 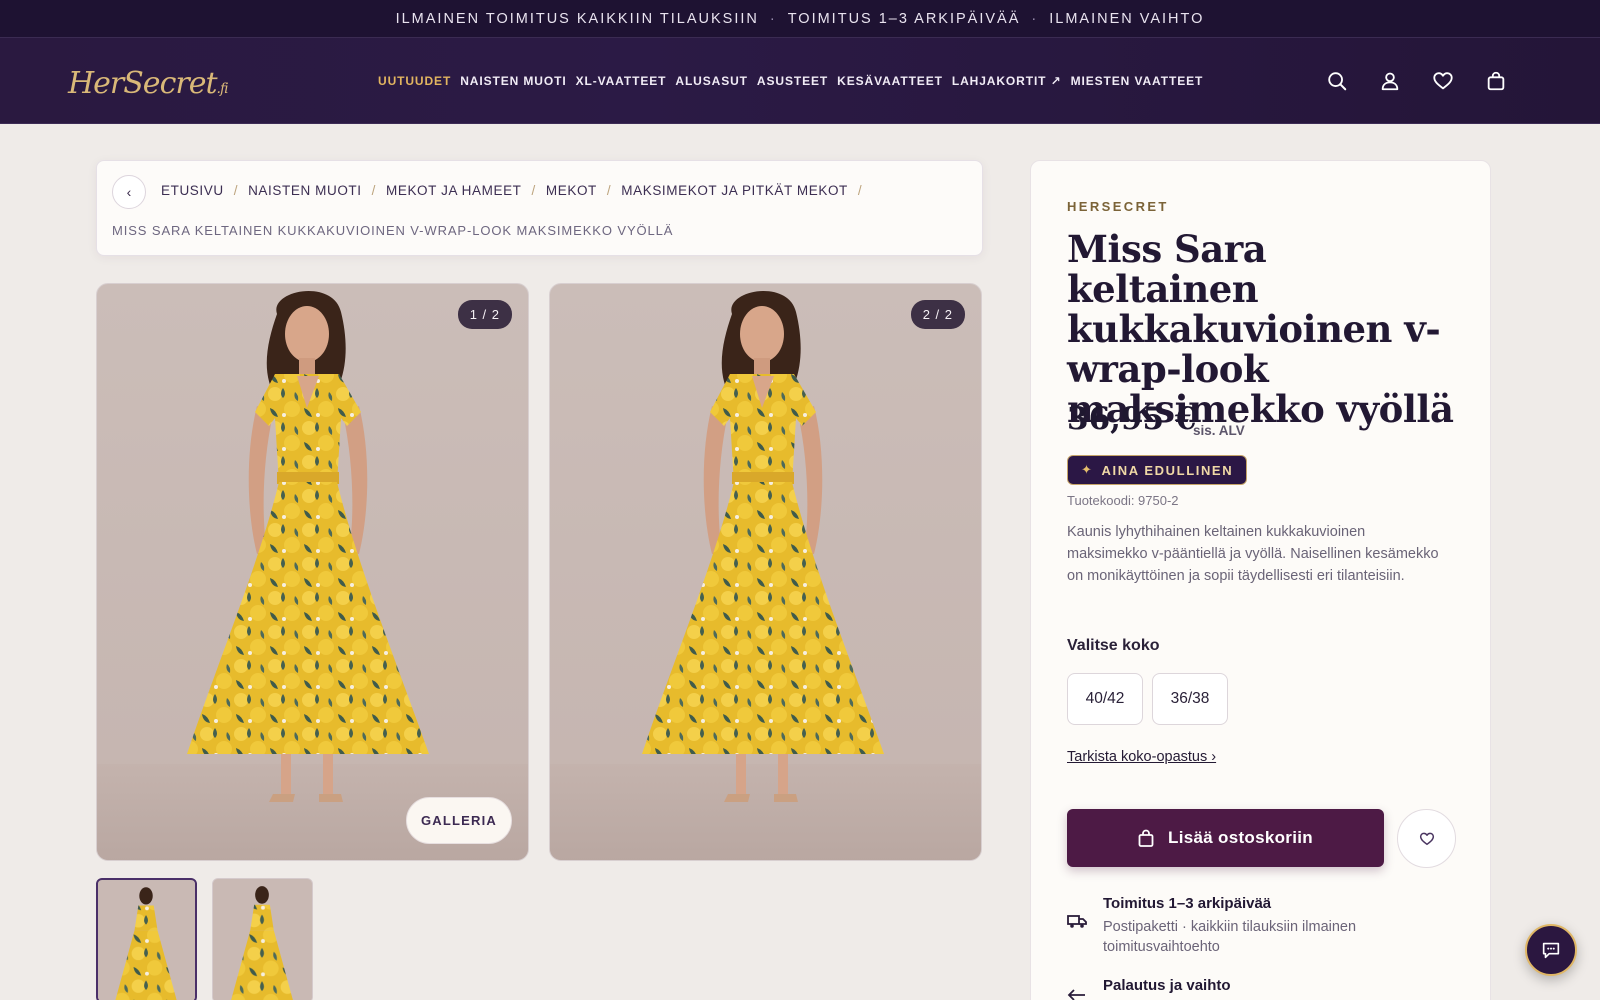 I want to click on size-option-40-42: 40/42, so click(x=1105, y=699).